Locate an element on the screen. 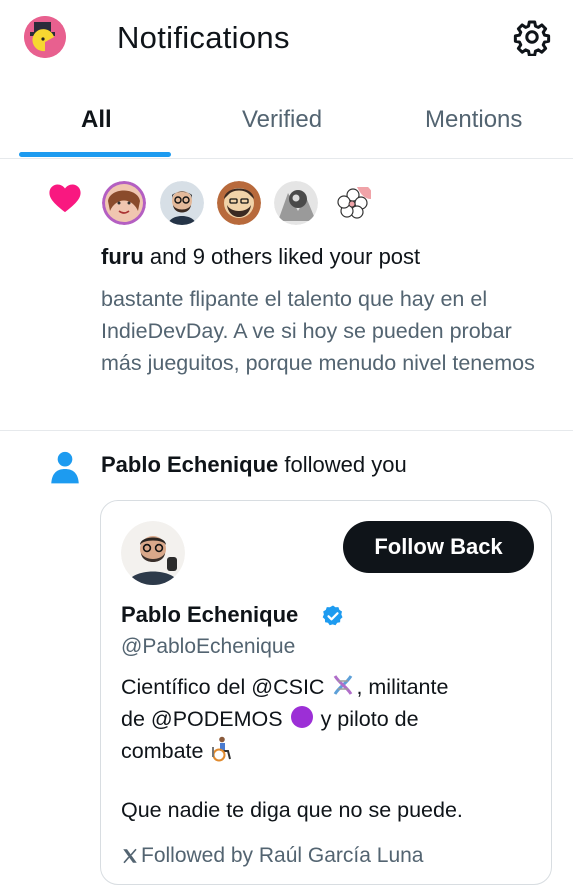  purple-circle-icon is located at coordinates (301, 717).